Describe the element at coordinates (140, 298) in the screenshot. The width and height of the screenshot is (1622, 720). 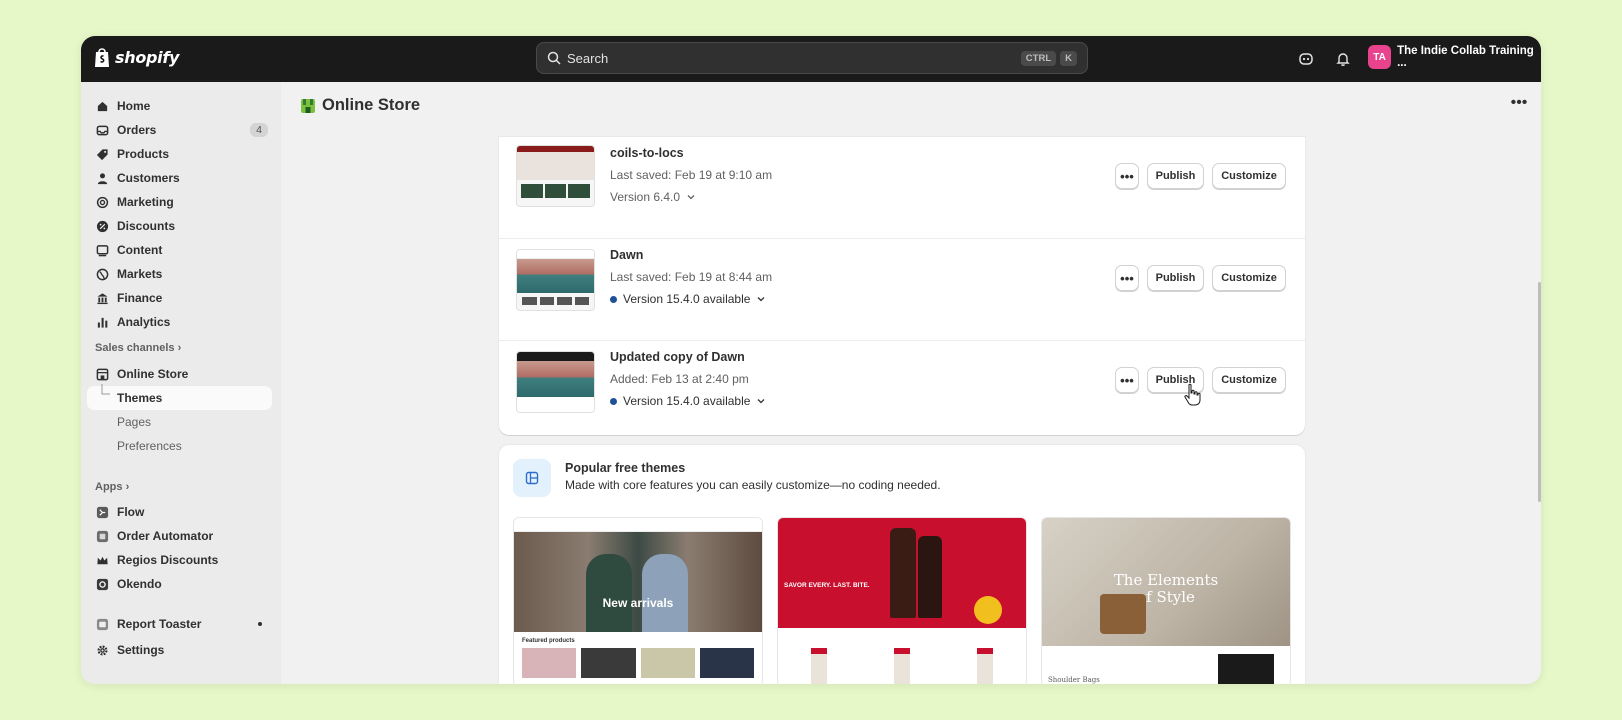
I see `sidebar-item-label: Finance` at that location.